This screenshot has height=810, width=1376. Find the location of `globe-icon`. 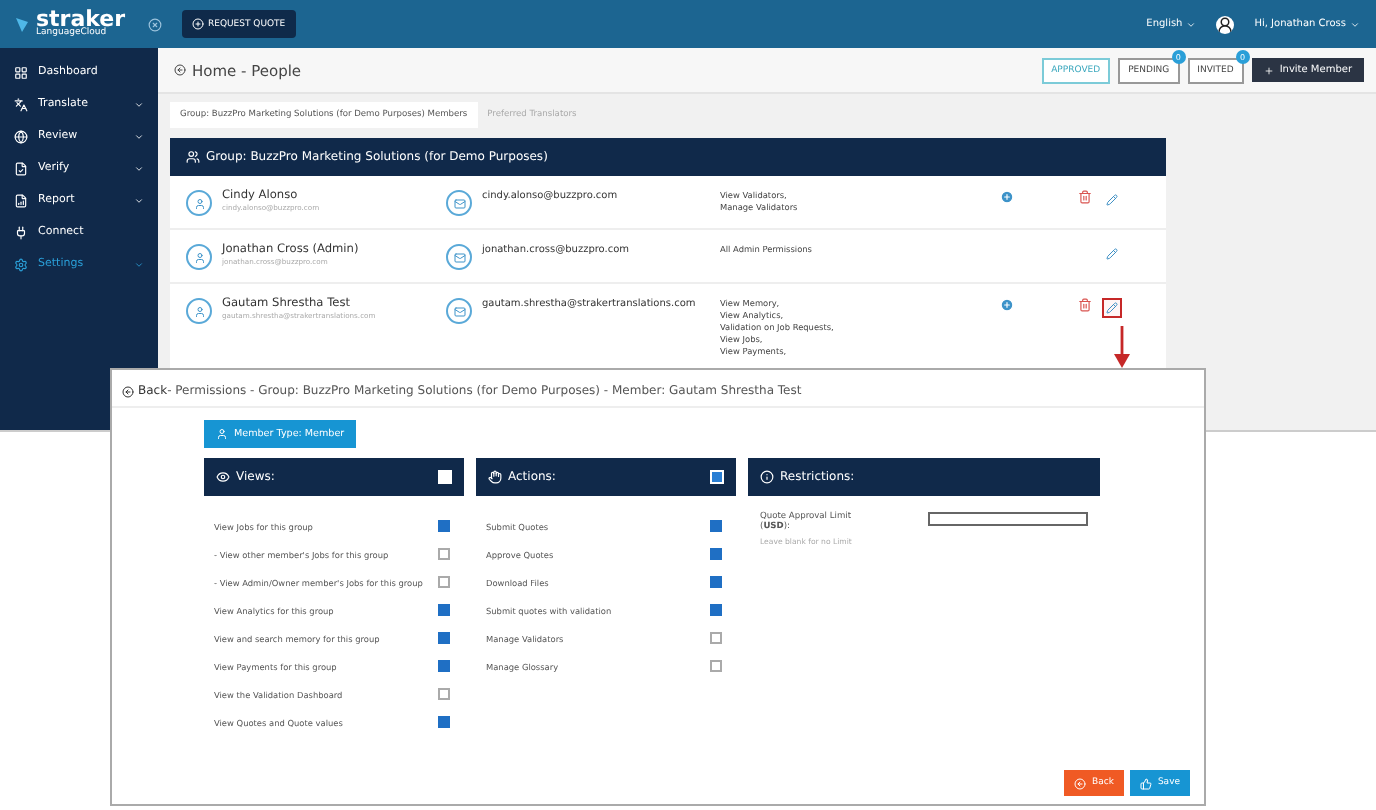

globe-icon is located at coordinates (21, 136).